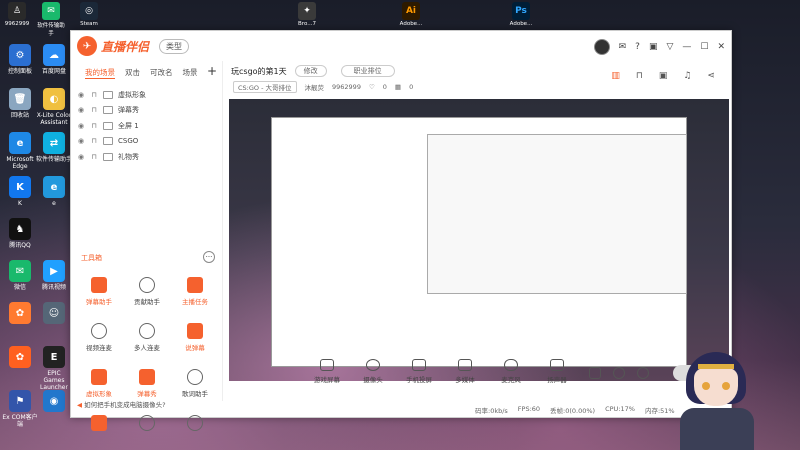  Describe the element at coordinates (54, 59) in the screenshot. I see `desktop-icon-baidu-pan: ☁ 百度网盘` at that location.